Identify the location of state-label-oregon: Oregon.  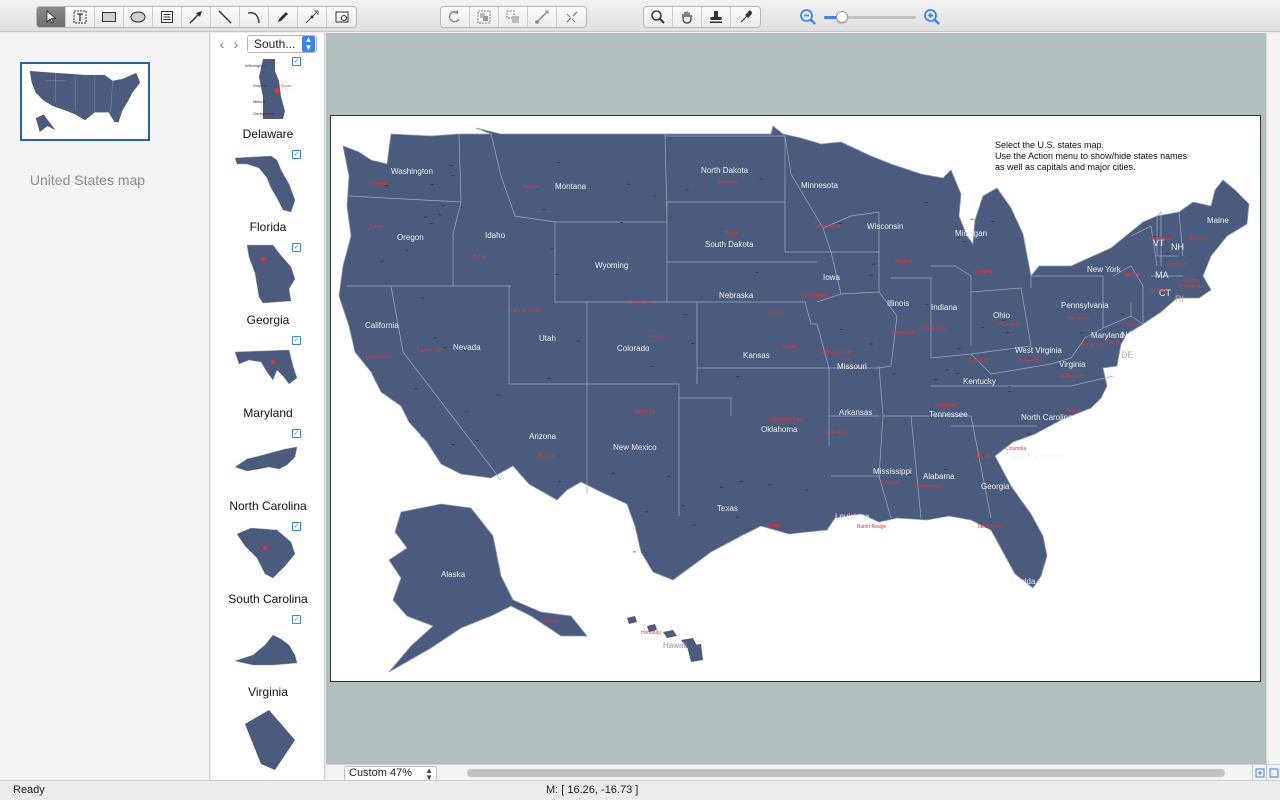
(410, 237).